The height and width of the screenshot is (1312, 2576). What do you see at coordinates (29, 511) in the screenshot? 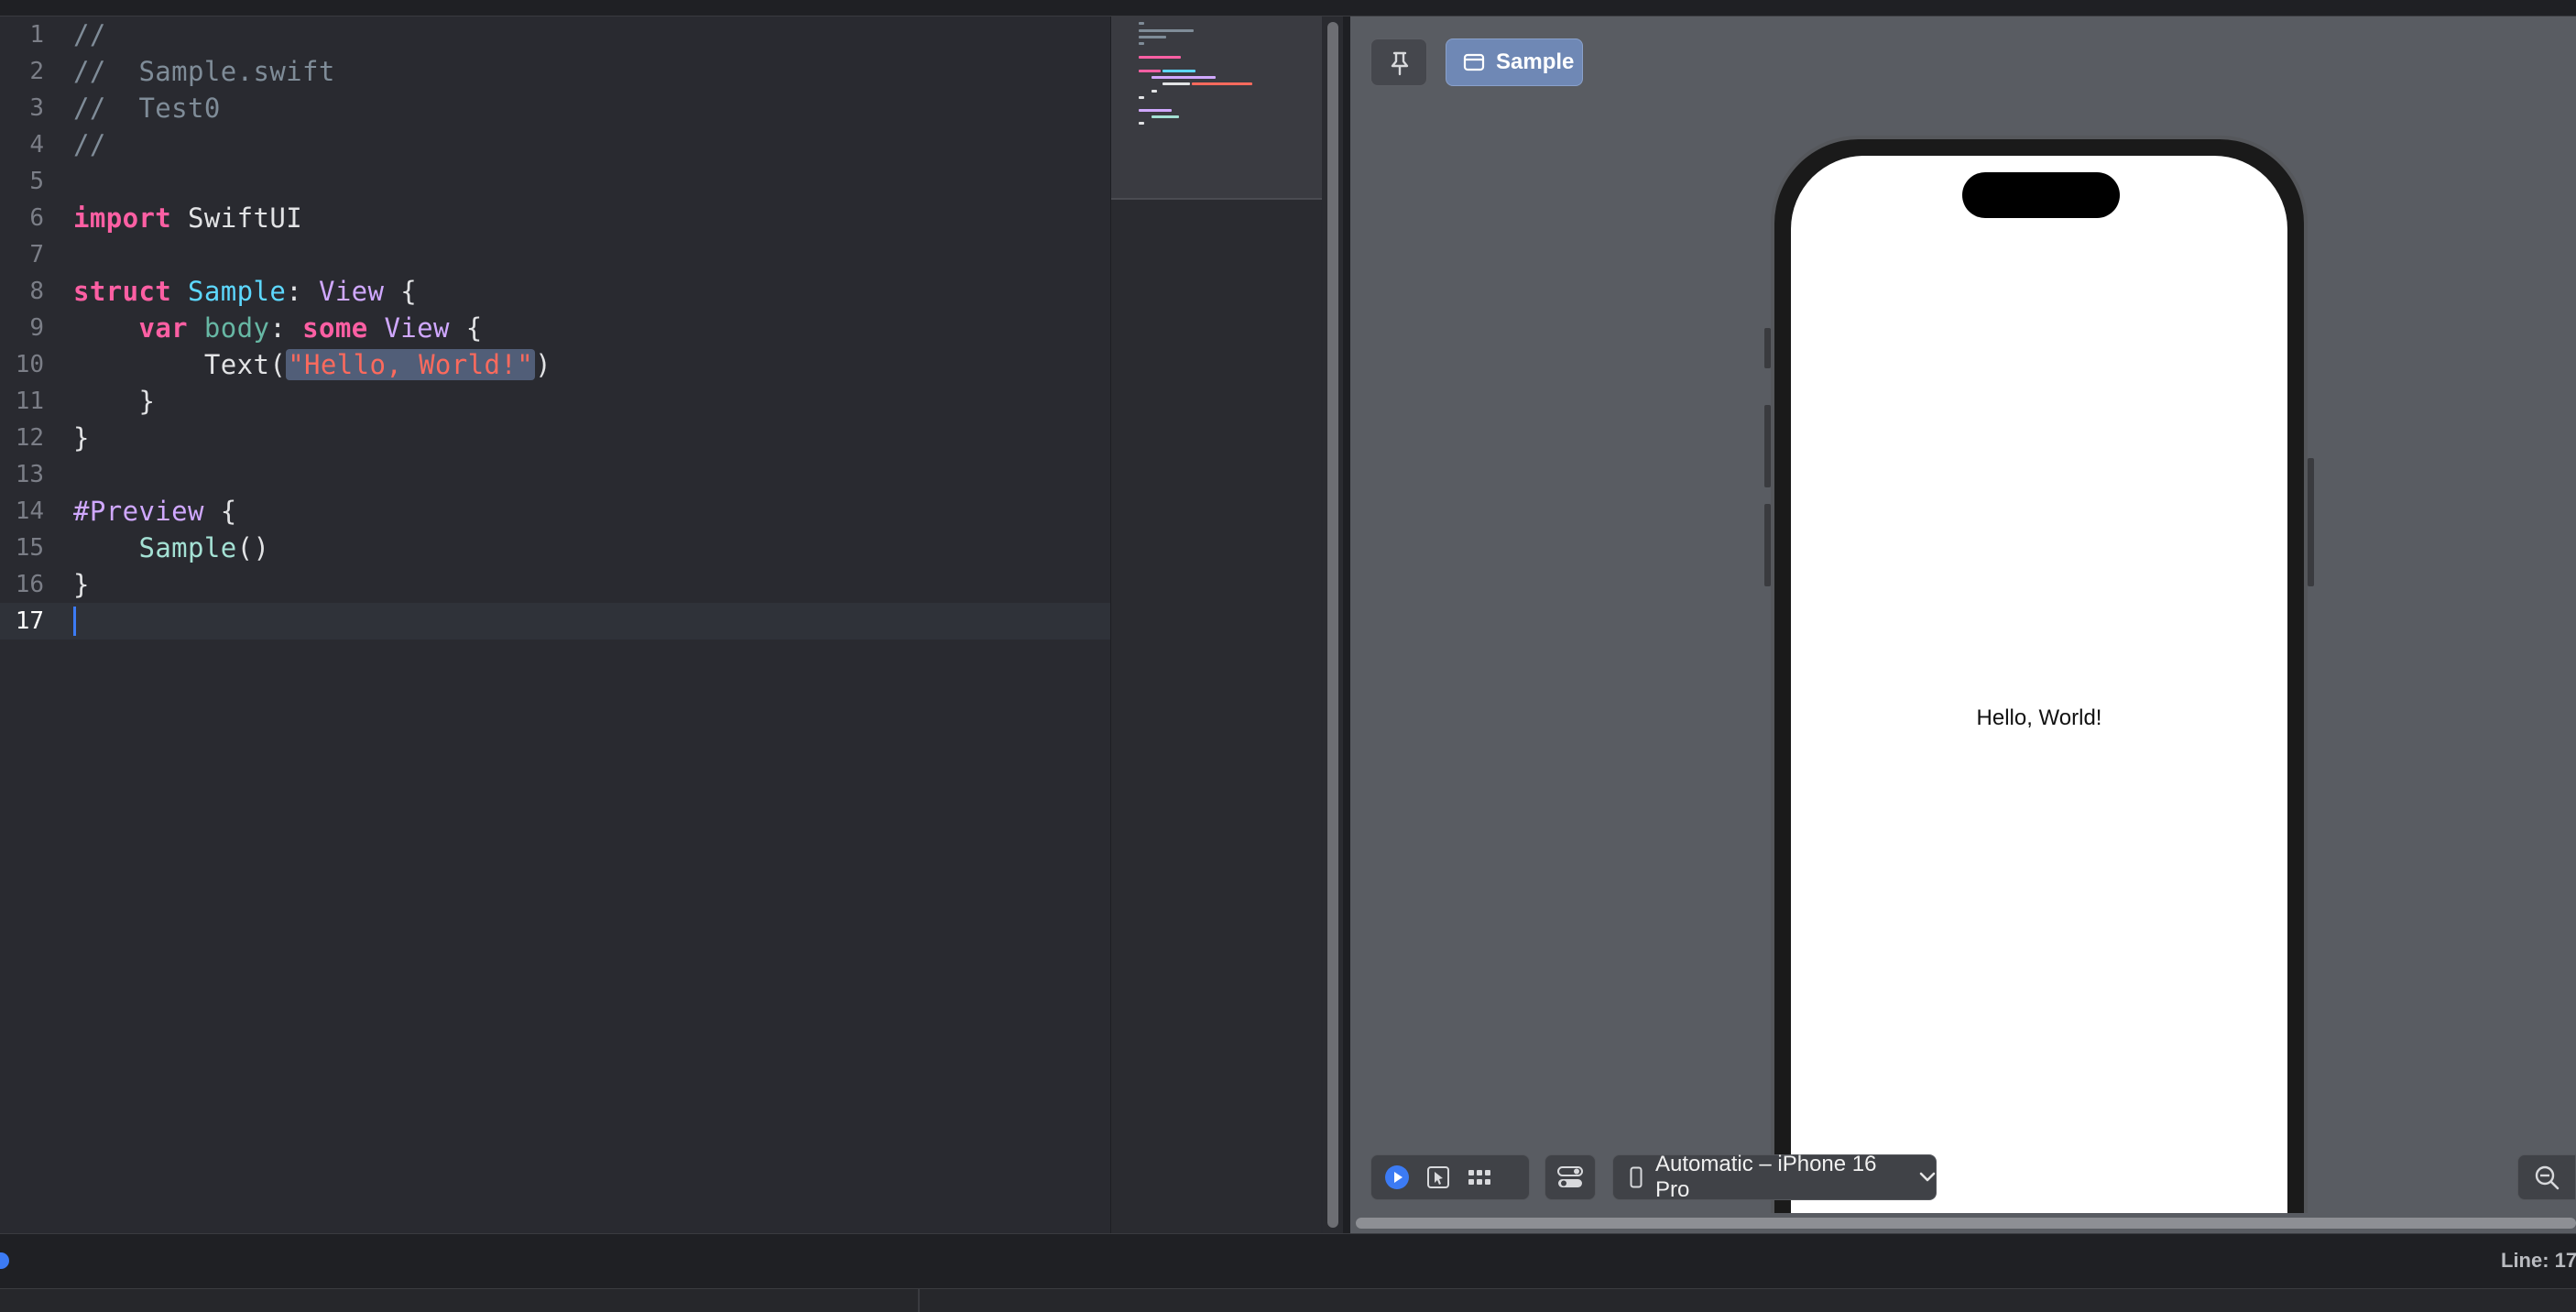
I see `line-number: 14` at bounding box center [29, 511].